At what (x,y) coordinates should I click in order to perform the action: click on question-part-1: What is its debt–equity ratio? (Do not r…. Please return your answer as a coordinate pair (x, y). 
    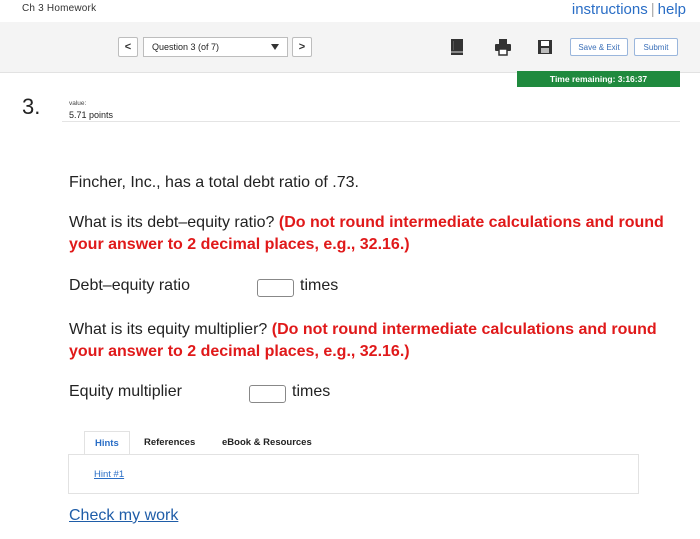
    Looking at the image, I should click on (374, 234).